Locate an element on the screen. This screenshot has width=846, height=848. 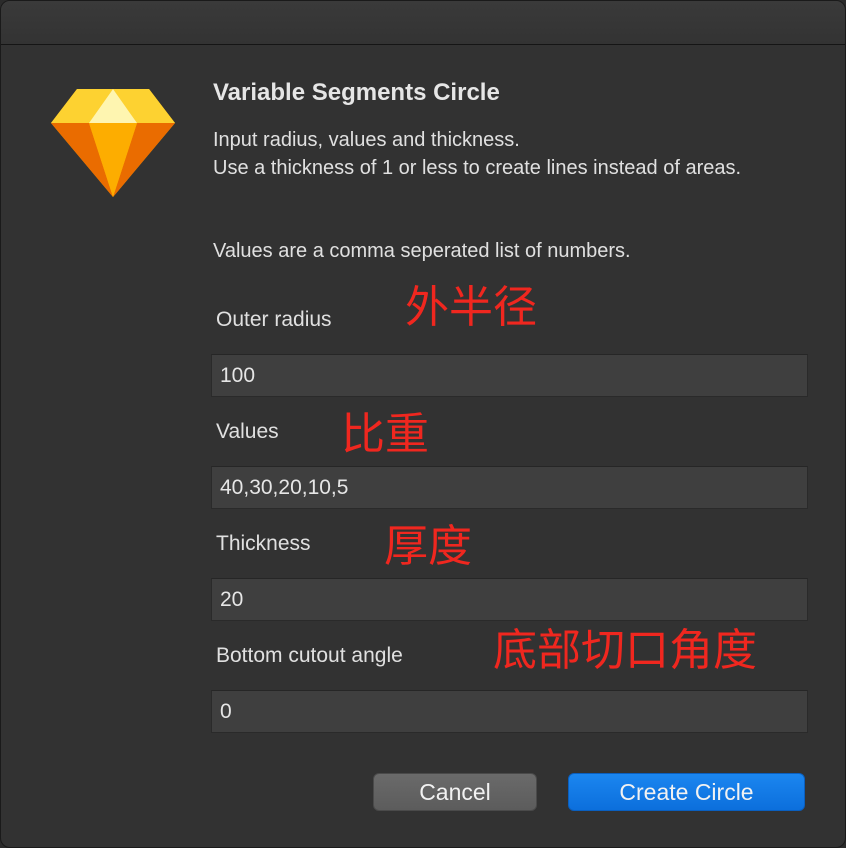
outer-radius-field-container is located at coordinates (509, 375).